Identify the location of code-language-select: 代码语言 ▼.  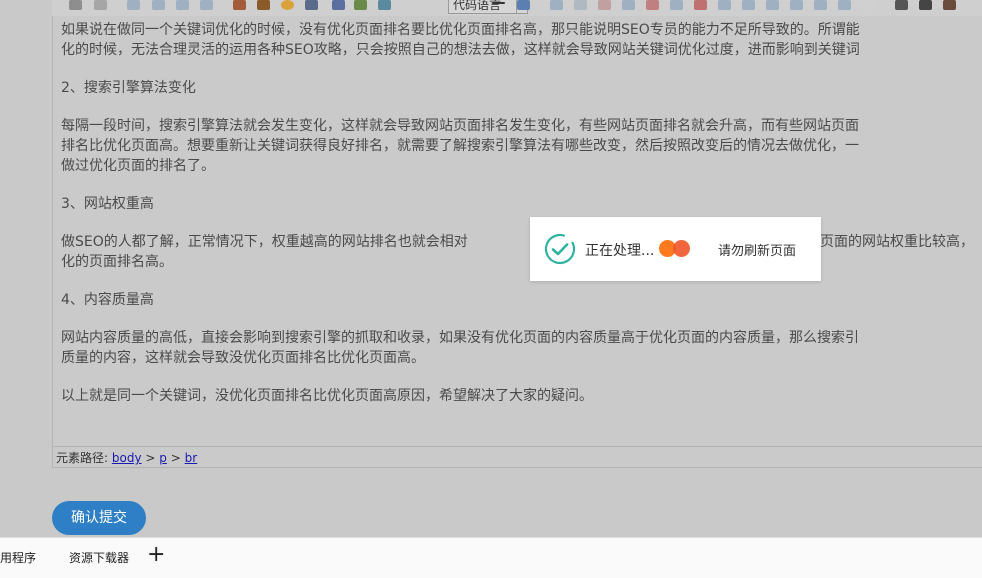
(488, 7).